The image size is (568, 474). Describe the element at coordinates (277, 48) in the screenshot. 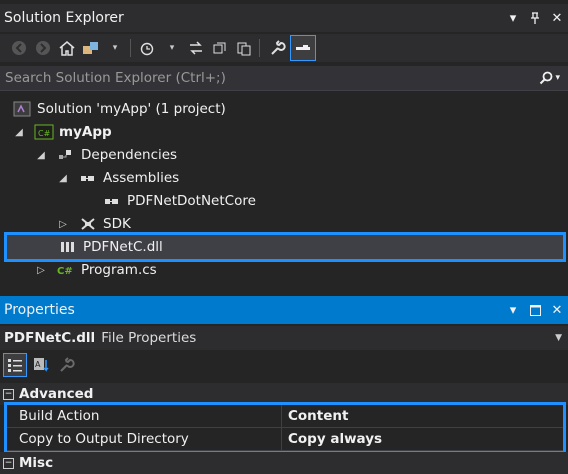

I see `properties-wrench-icon` at that location.